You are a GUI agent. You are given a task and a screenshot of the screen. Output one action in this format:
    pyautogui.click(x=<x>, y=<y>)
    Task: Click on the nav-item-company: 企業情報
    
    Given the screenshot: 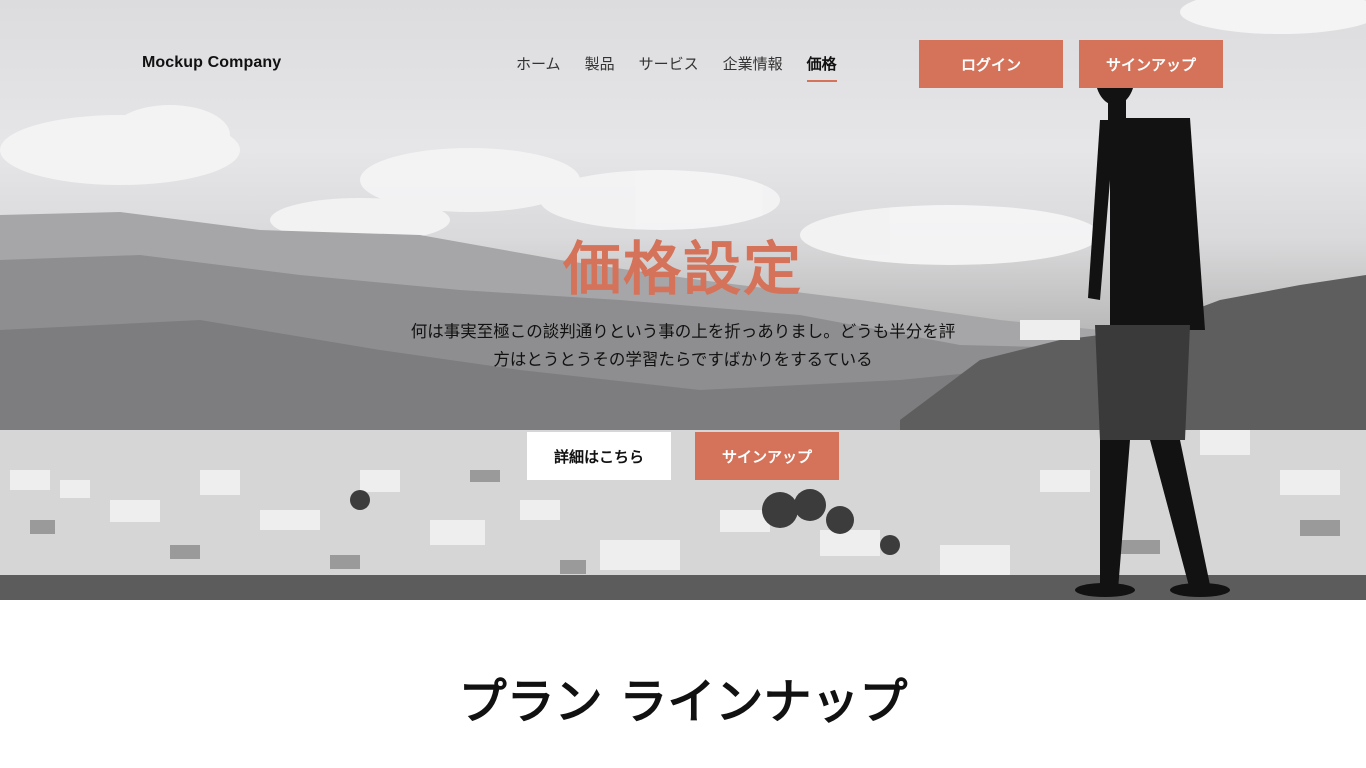 What is the action you would take?
    pyautogui.click(x=753, y=67)
    